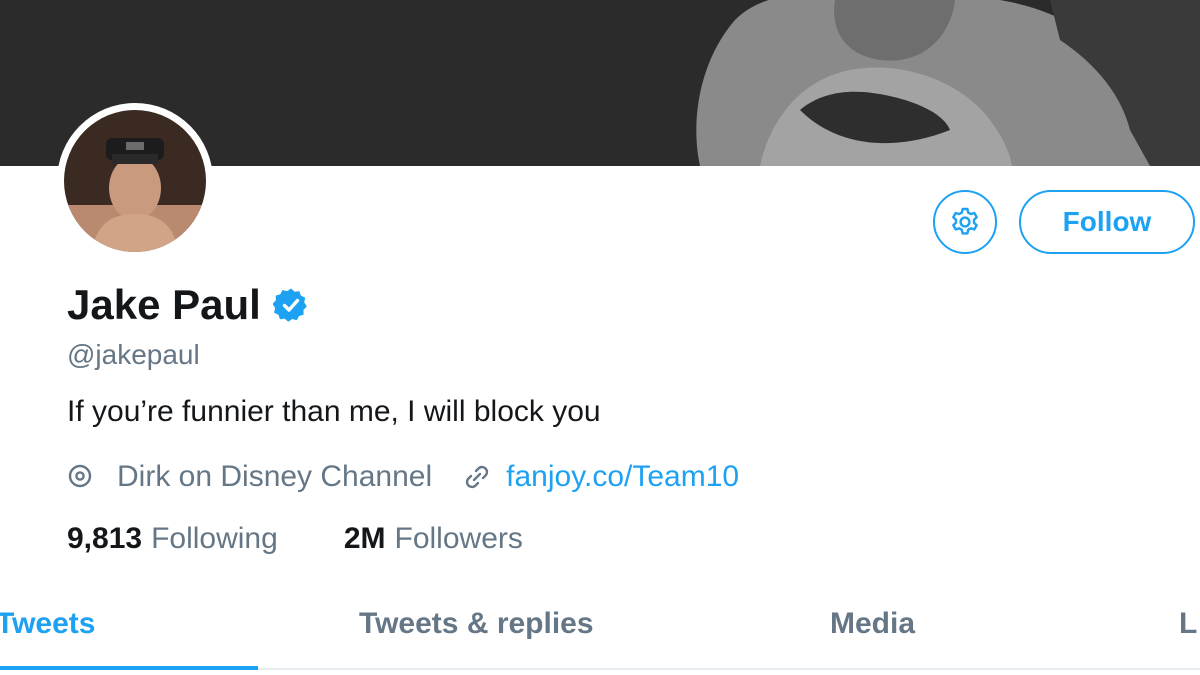 The image size is (1200, 675). I want to click on link-icon, so click(477, 477).